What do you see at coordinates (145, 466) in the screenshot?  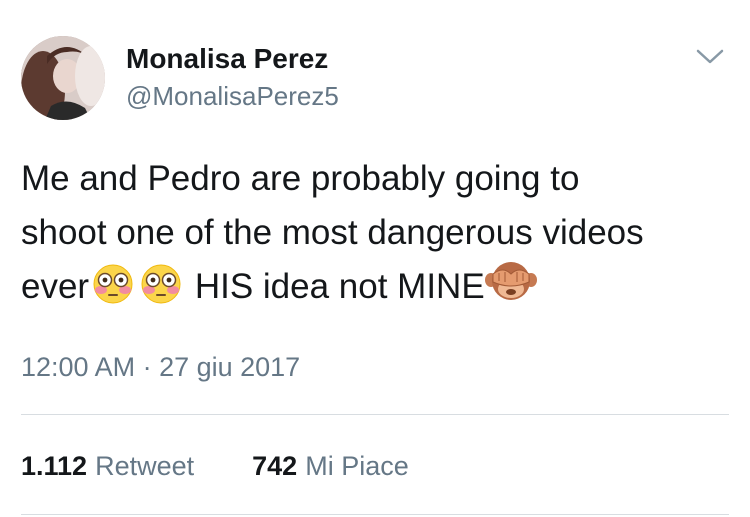 I see `retweets-label: Retweet` at bounding box center [145, 466].